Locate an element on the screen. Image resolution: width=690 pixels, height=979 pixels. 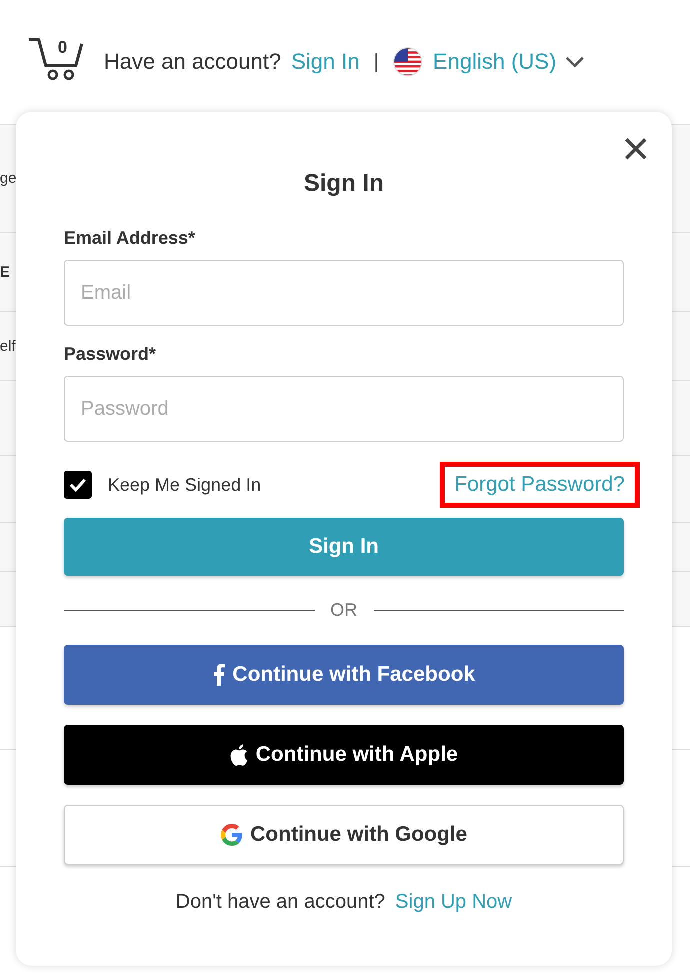
sign-in-link: Sign In is located at coordinates (325, 62).